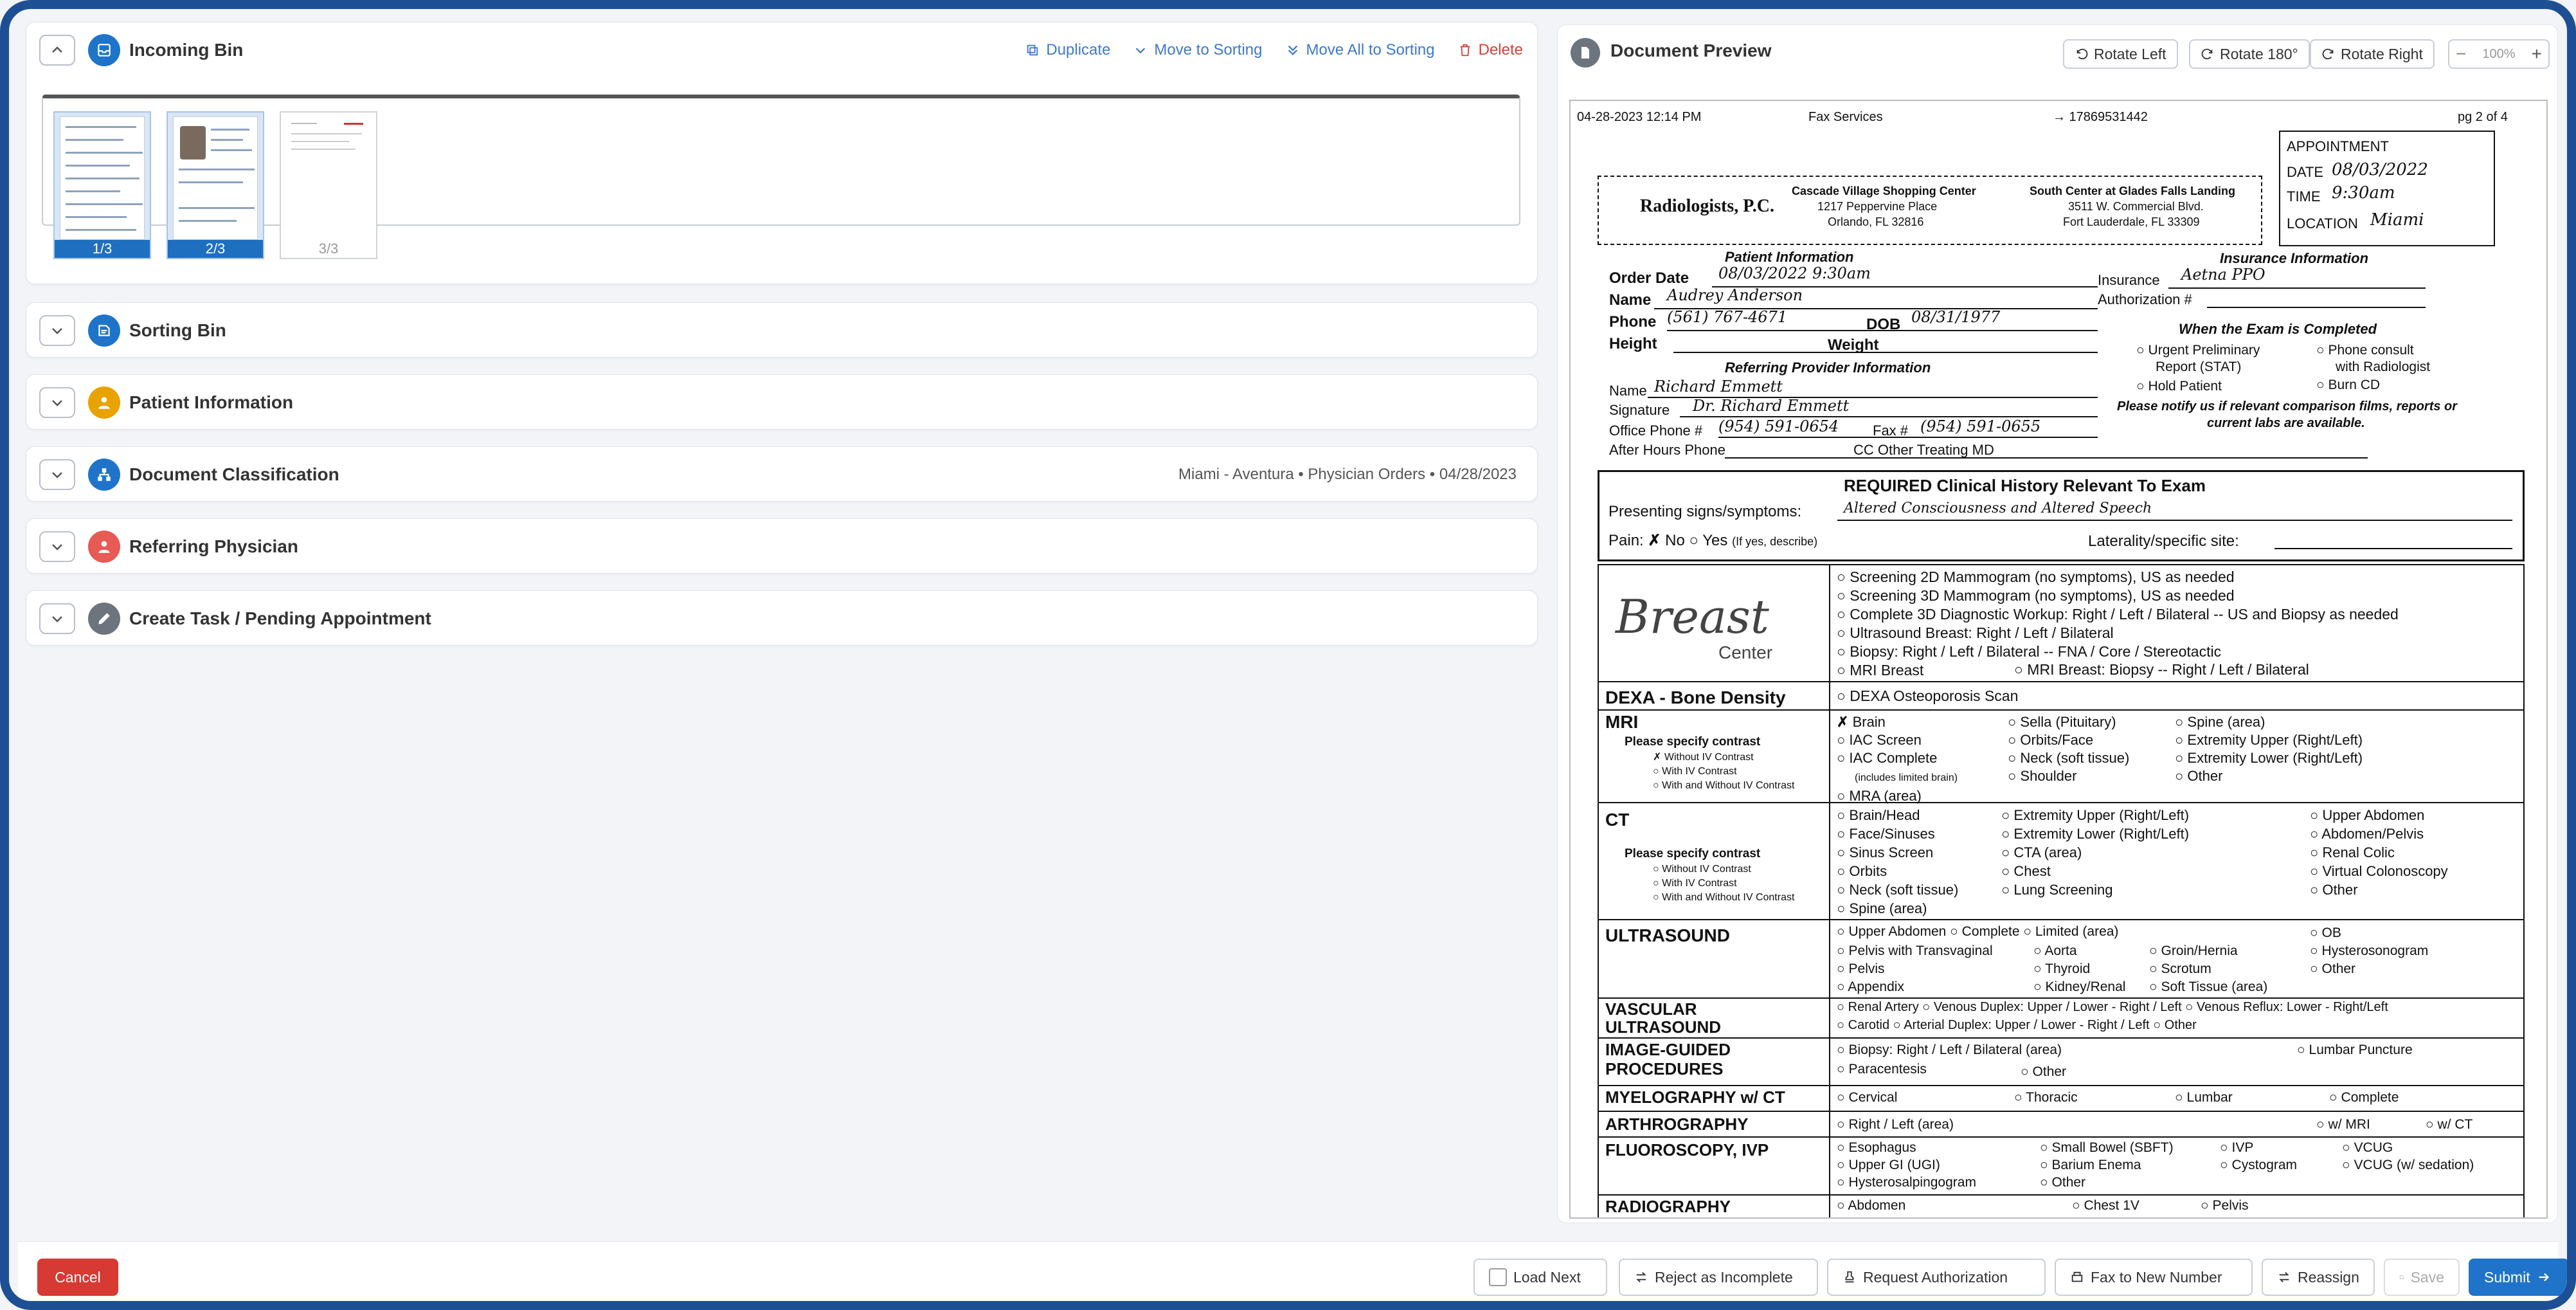  I want to click on patient-information-title: Patient Information, so click(211, 402).